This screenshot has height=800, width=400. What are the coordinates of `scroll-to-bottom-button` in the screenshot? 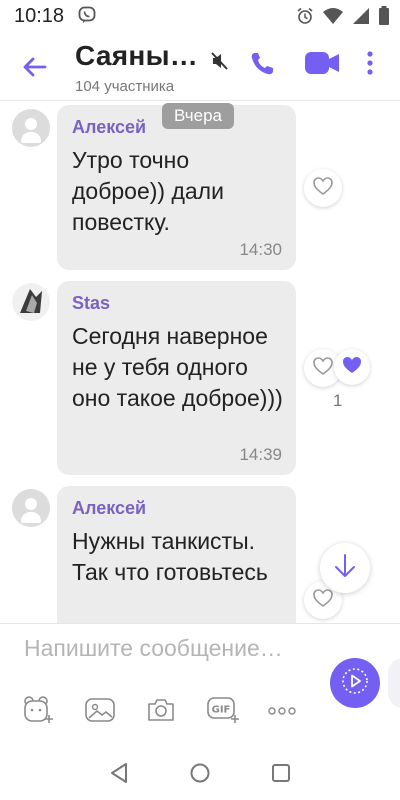 It's located at (345, 568).